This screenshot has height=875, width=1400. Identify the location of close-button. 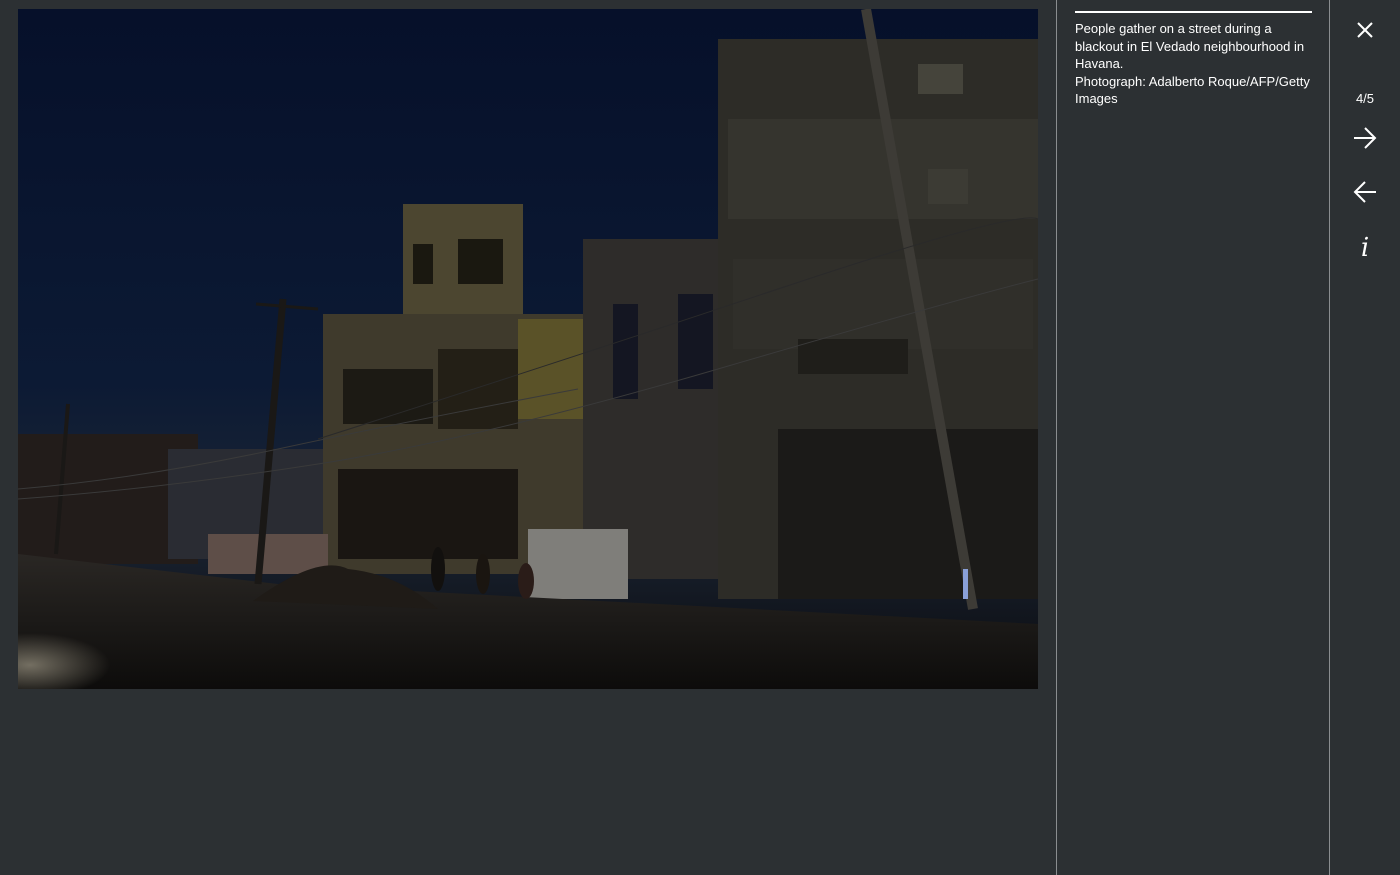
(1365, 30).